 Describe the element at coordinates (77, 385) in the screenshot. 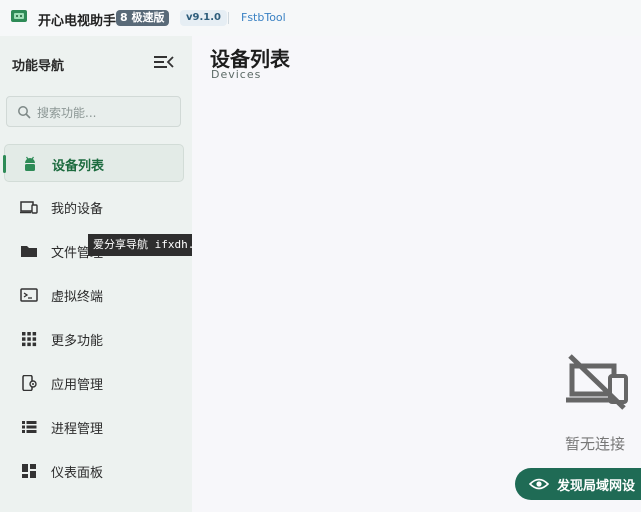

I see `sidebar-item-label: 应用管理` at that location.